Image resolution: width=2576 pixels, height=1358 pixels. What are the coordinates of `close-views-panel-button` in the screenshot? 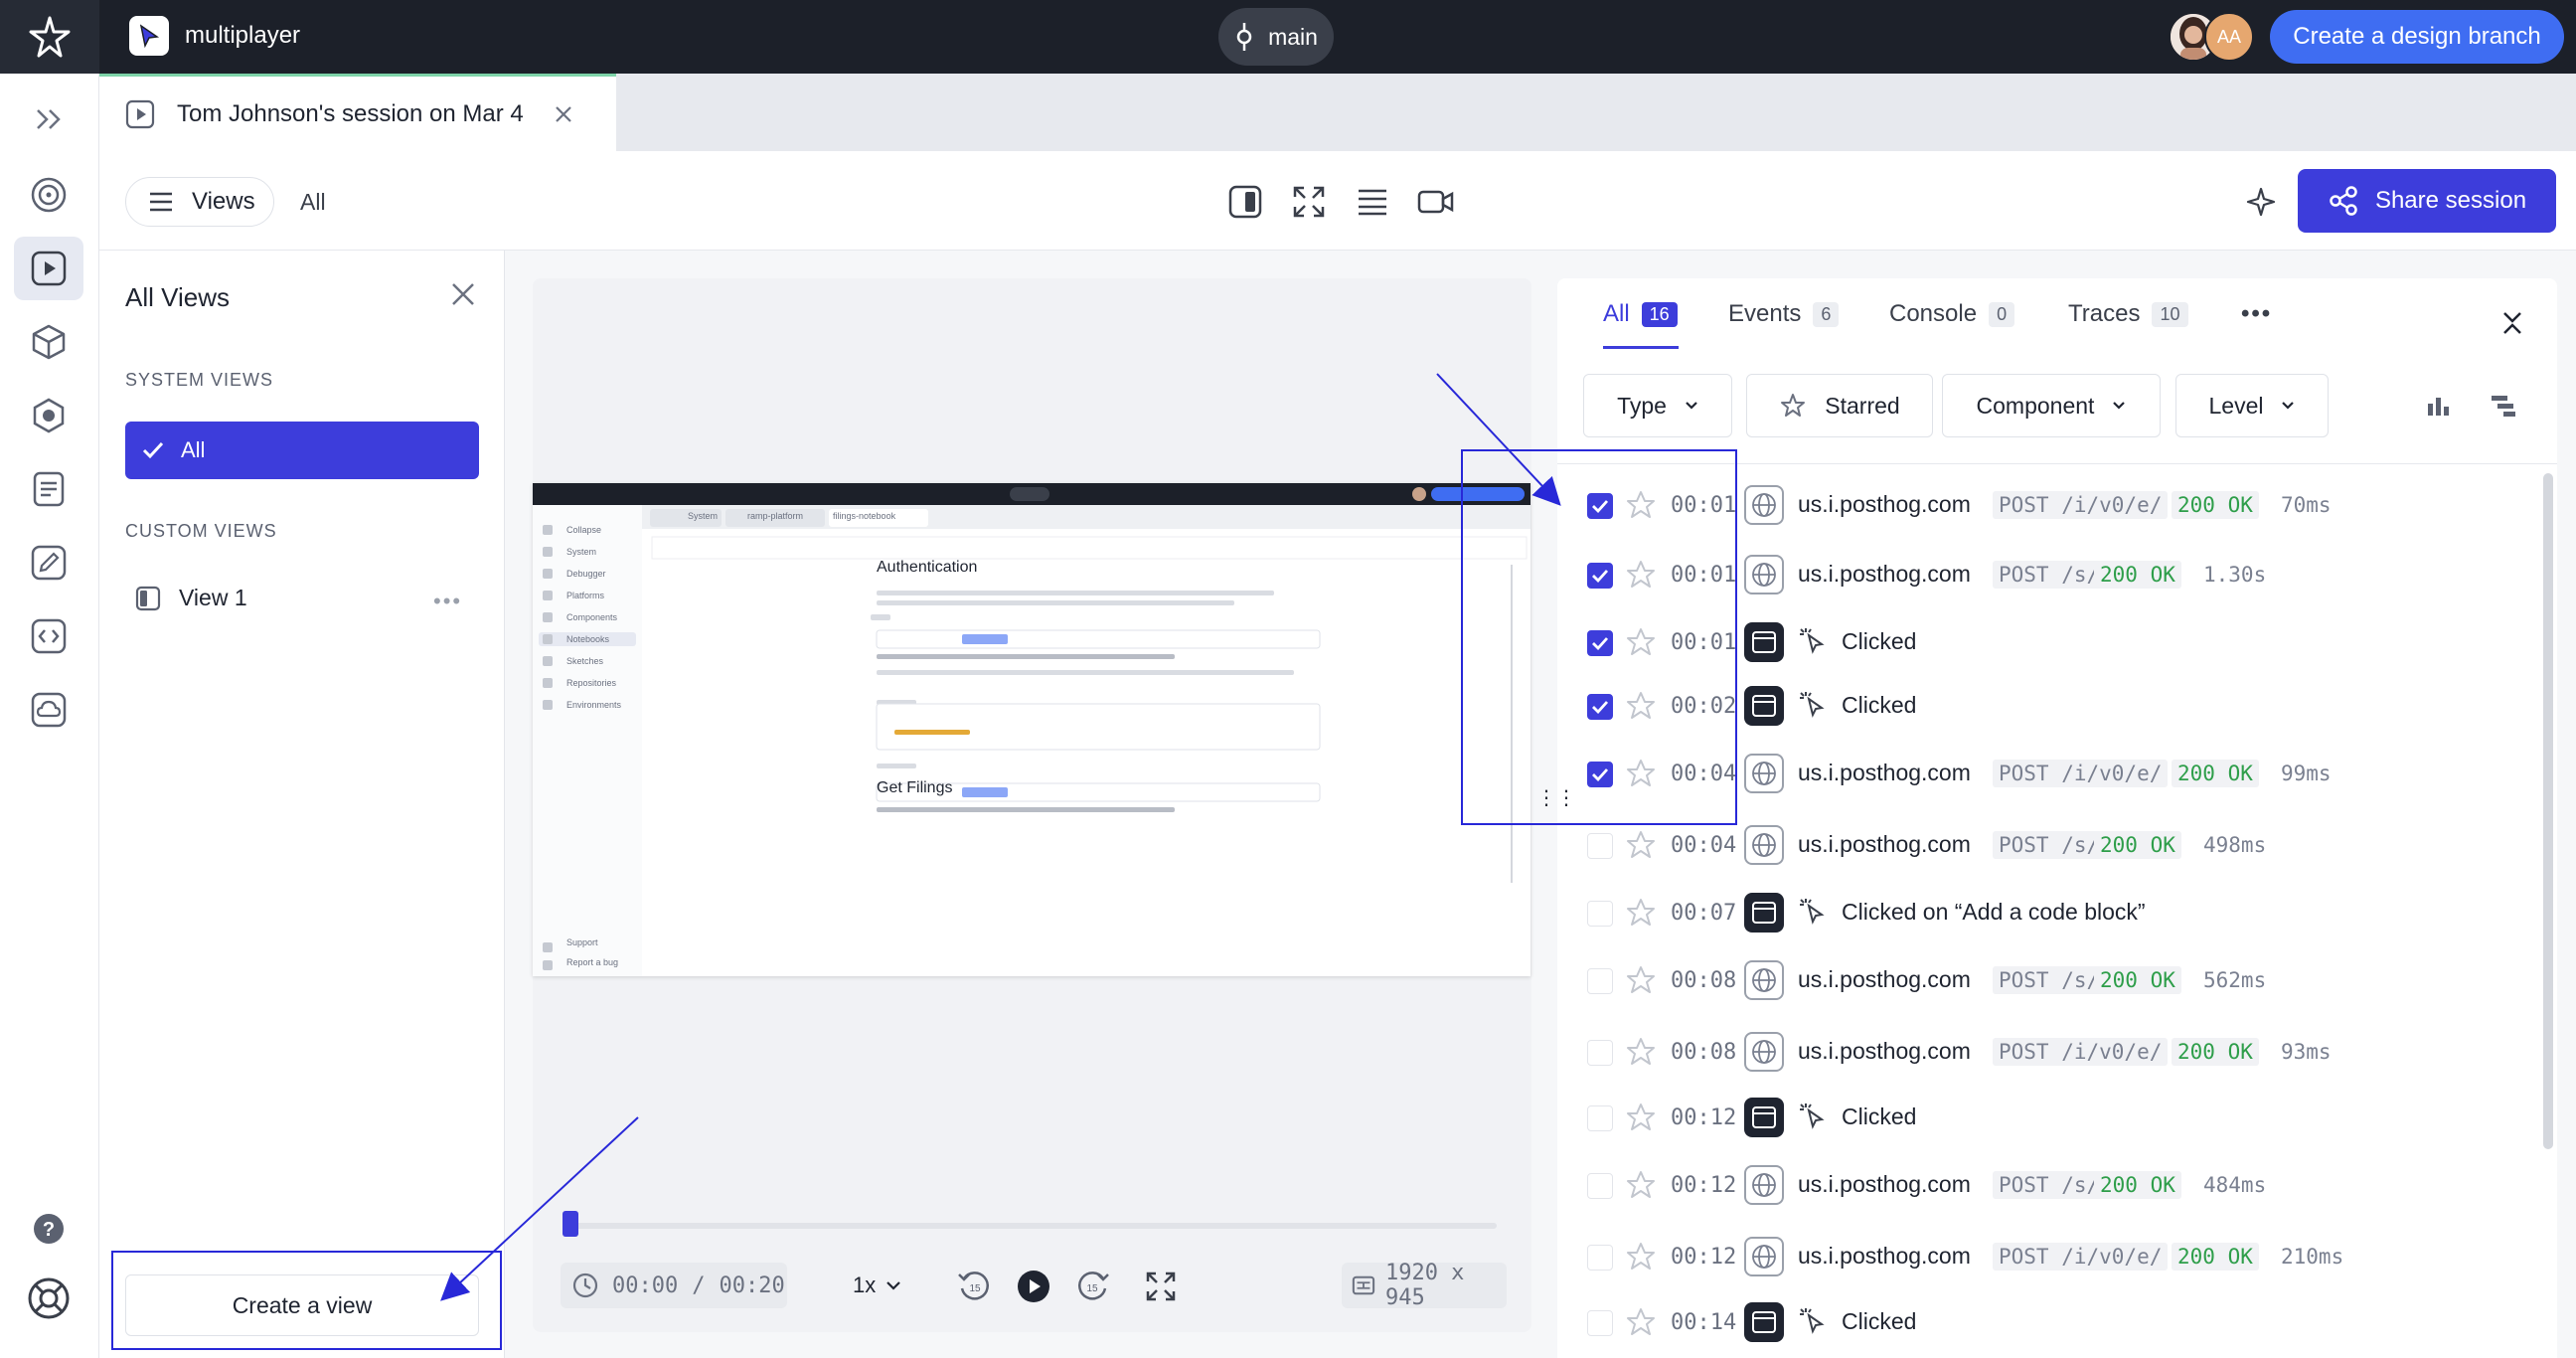 It's located at (463, 296).